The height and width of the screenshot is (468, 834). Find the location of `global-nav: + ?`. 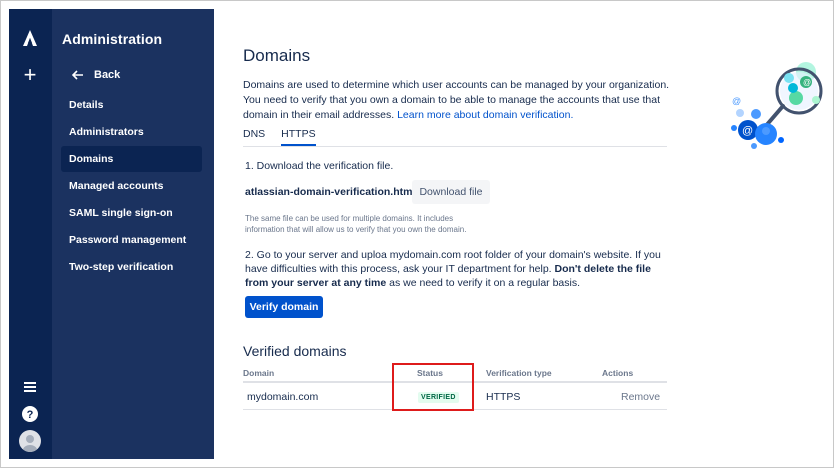

global-nav: + ? is located at coordinates (30, 234).